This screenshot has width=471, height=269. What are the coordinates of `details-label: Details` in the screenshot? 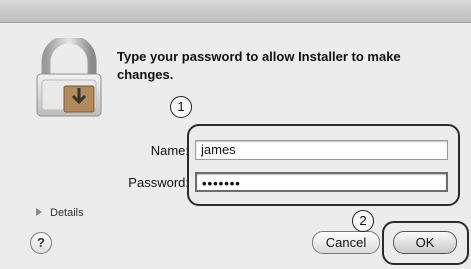 It's located at (67, 213).